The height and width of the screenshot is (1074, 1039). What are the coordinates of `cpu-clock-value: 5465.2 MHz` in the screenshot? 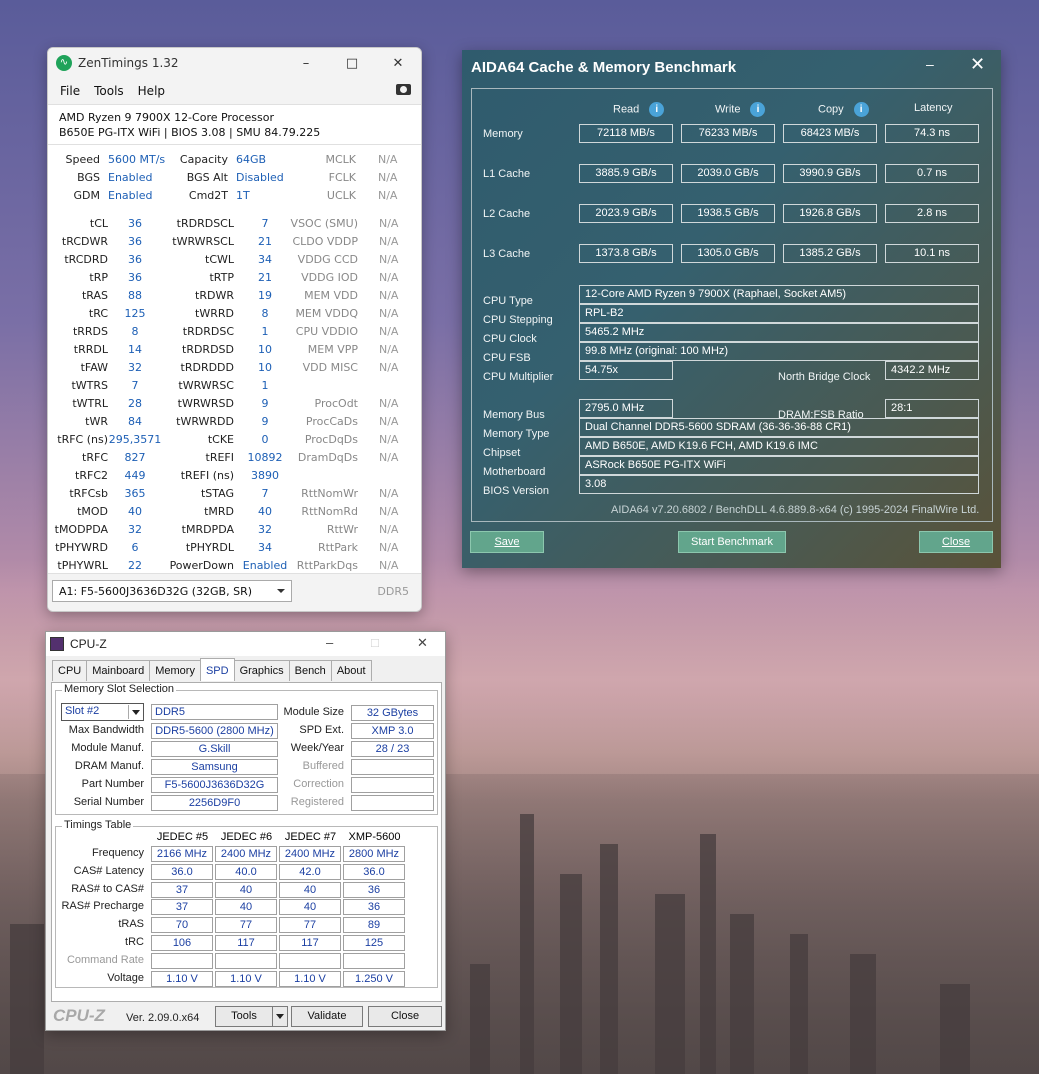 It's located at (779, 332).